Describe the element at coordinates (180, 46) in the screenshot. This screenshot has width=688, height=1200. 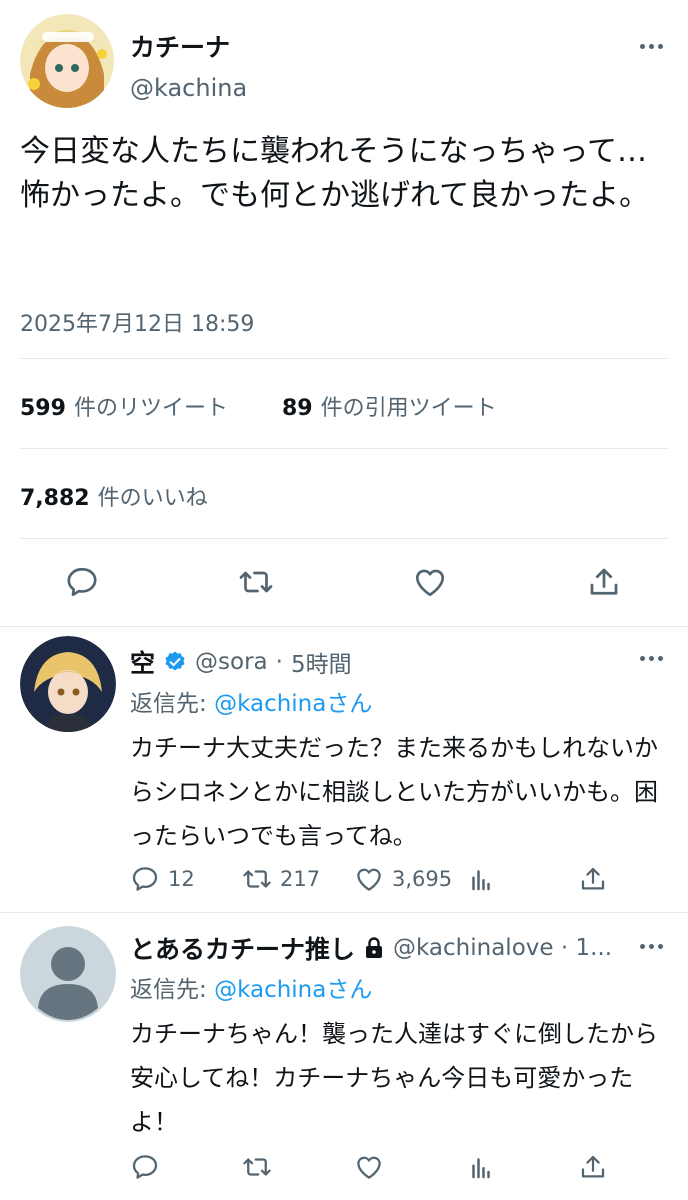
I see `author-name: カチーナ` at that location.